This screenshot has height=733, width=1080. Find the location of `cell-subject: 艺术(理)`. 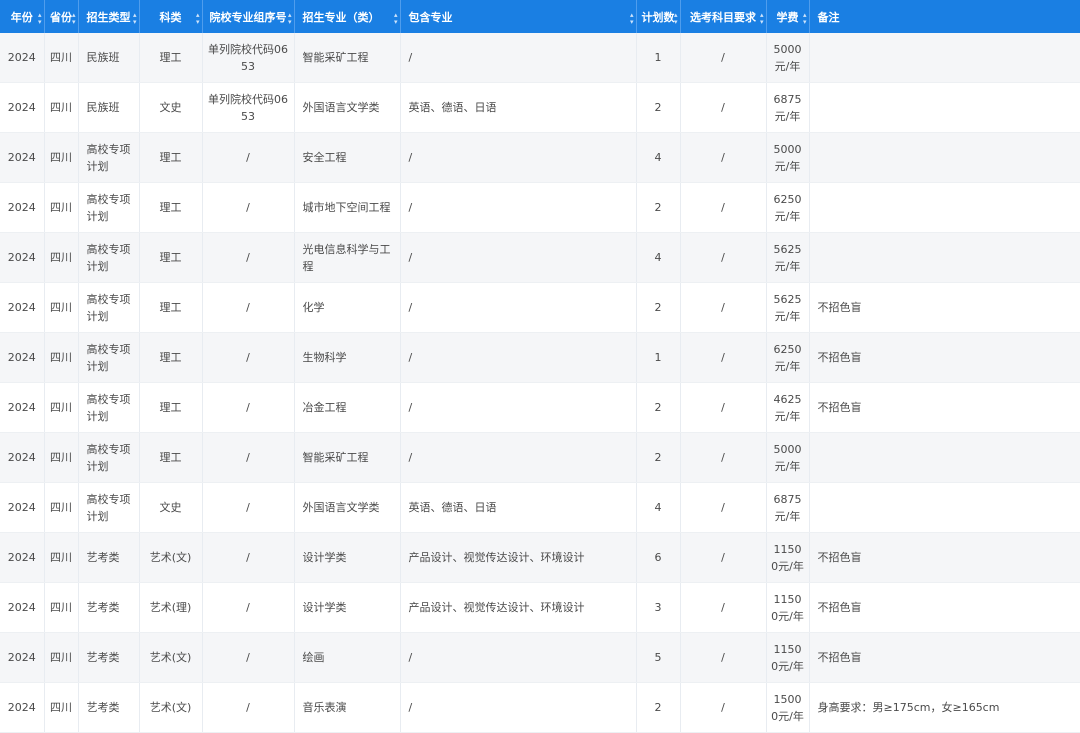

cell-subject: 艺术(理) is located at coordinates (171, 607).